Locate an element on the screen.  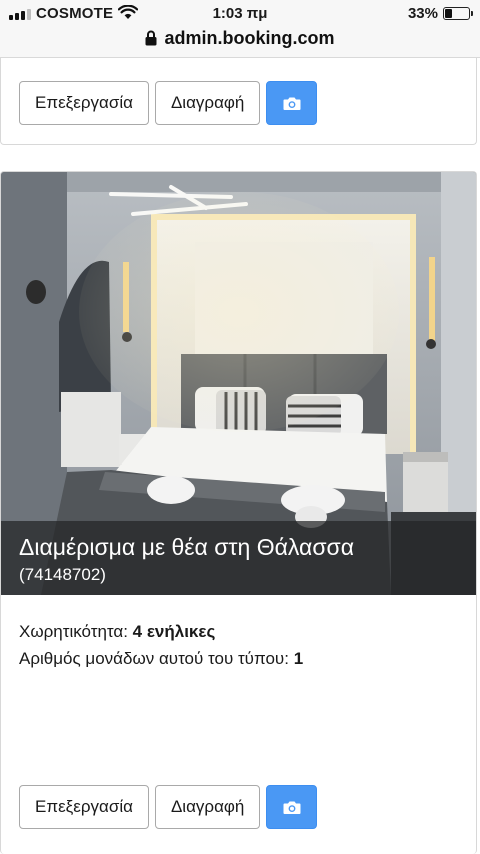
capacity-row: Χωρητικότητα: 4 ενήλικες is located at coordinates (161, 631).